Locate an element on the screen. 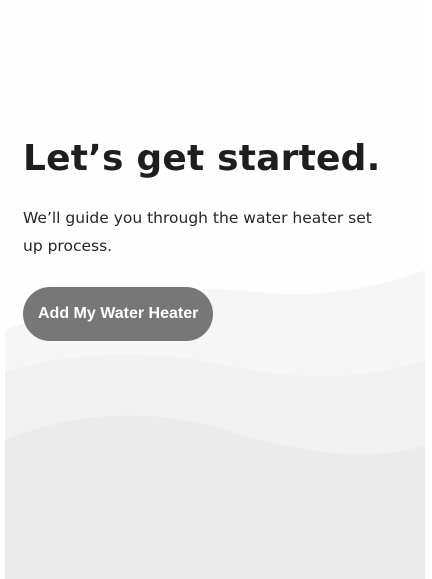 The height and width of the screenshot is (579, 432). page-title: Let’s get started. is located at coordinates (202, 158).